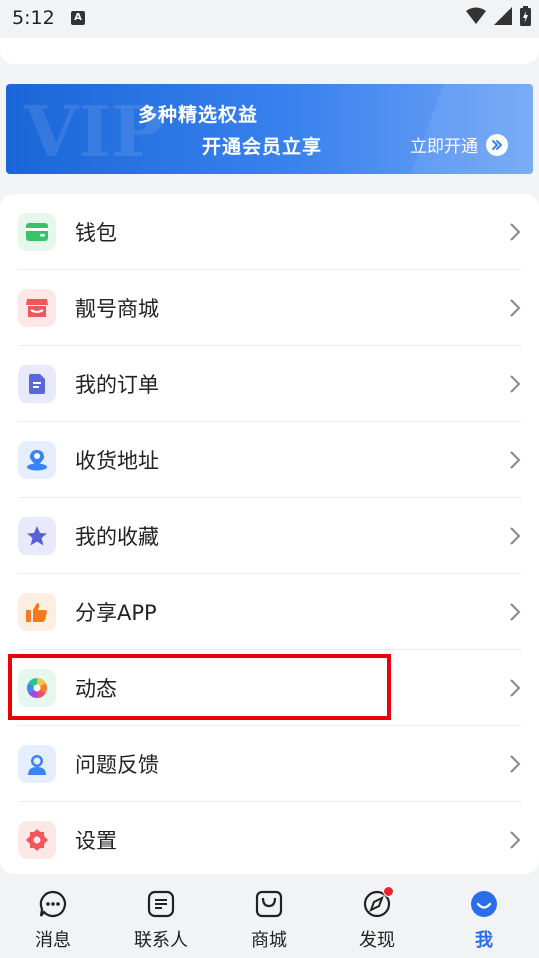 This screenshot has height=958, width=539. Describe the element at coordinates (37, 460) in the screenshot. I see `location-pin-icon` at that location.